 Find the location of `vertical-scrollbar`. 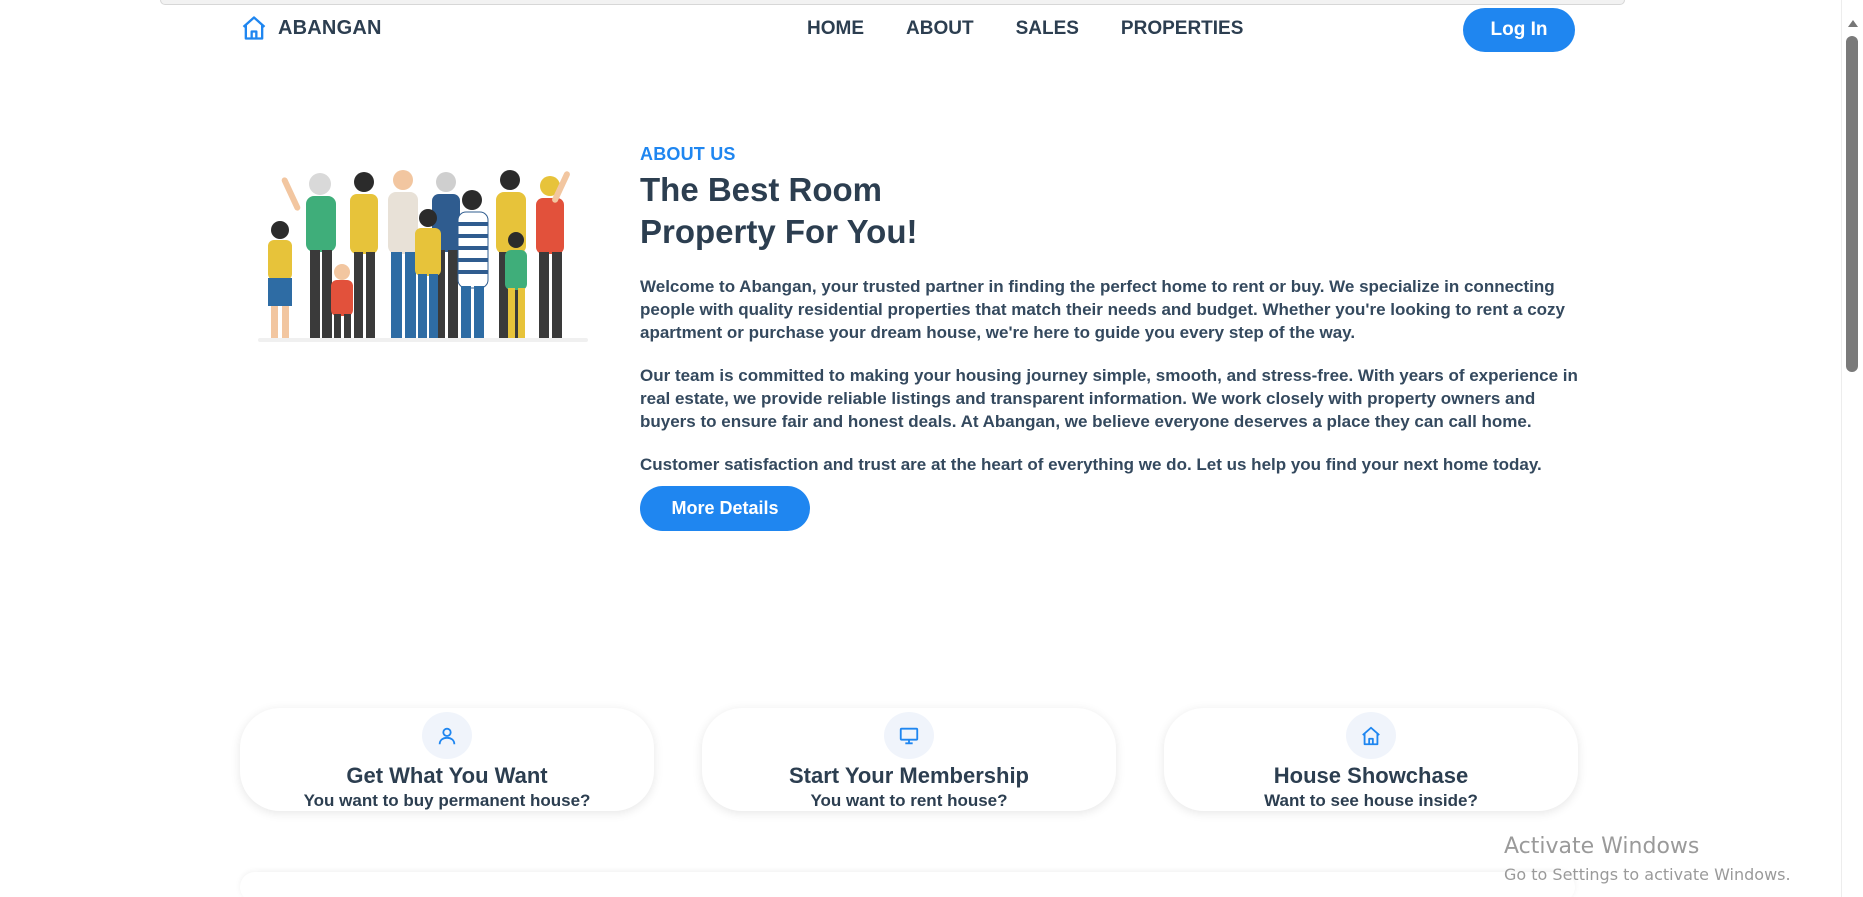

vertical-scrollbar is located at coordinates (1852, 448).